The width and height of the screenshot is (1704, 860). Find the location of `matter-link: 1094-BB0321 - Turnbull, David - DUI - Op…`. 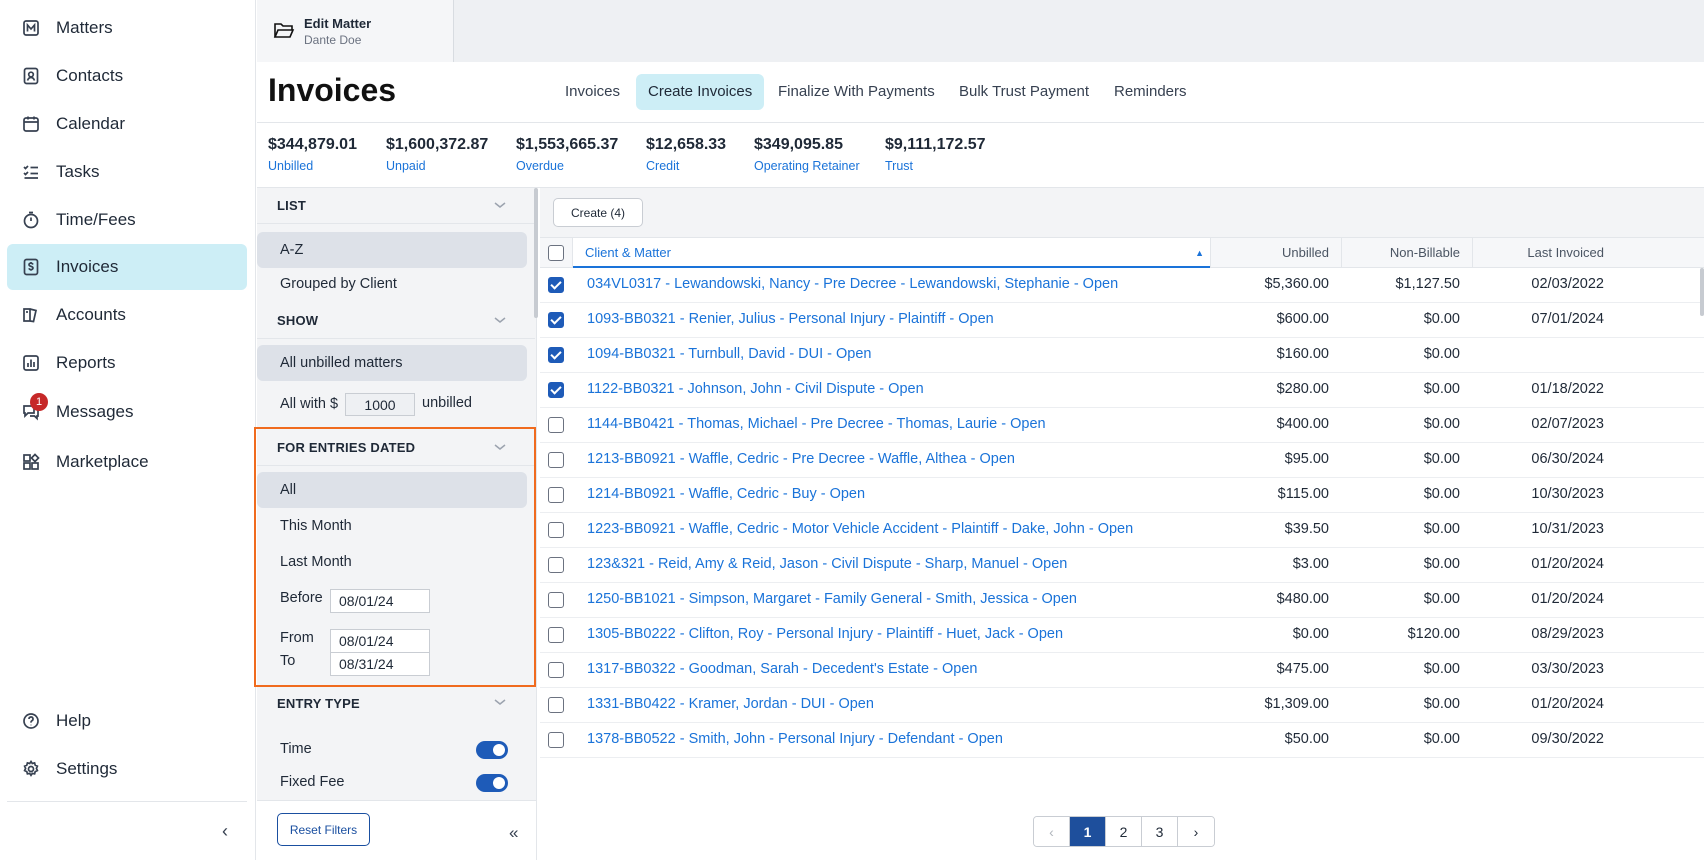

matter-link: 1094-BB0321 - Turnbull, David - DUI - Op… is located at coordinates (729, 354).